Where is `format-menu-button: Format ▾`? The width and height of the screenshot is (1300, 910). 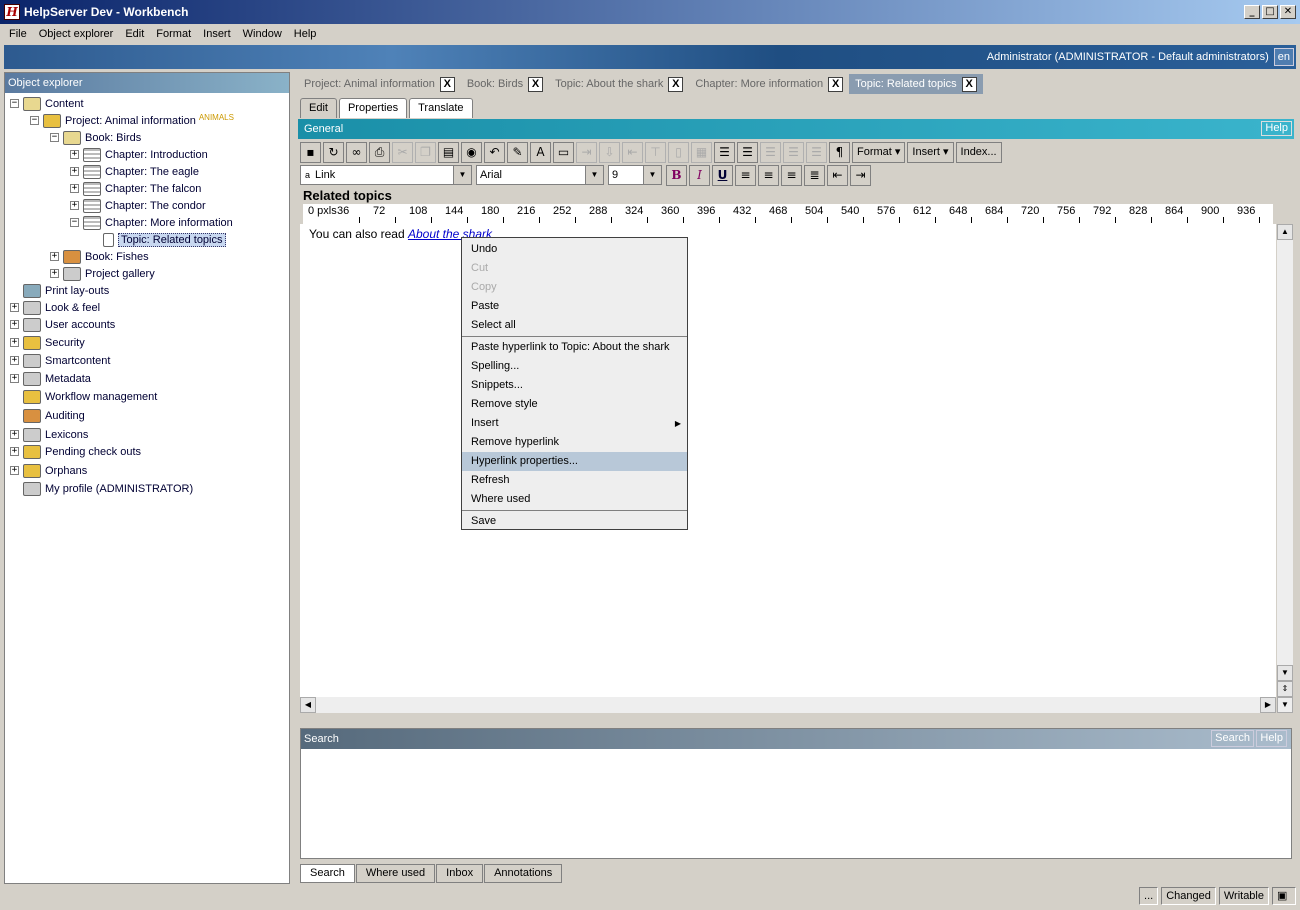 format-menu-button: Format ▾ is located at coordinates (879, 152).